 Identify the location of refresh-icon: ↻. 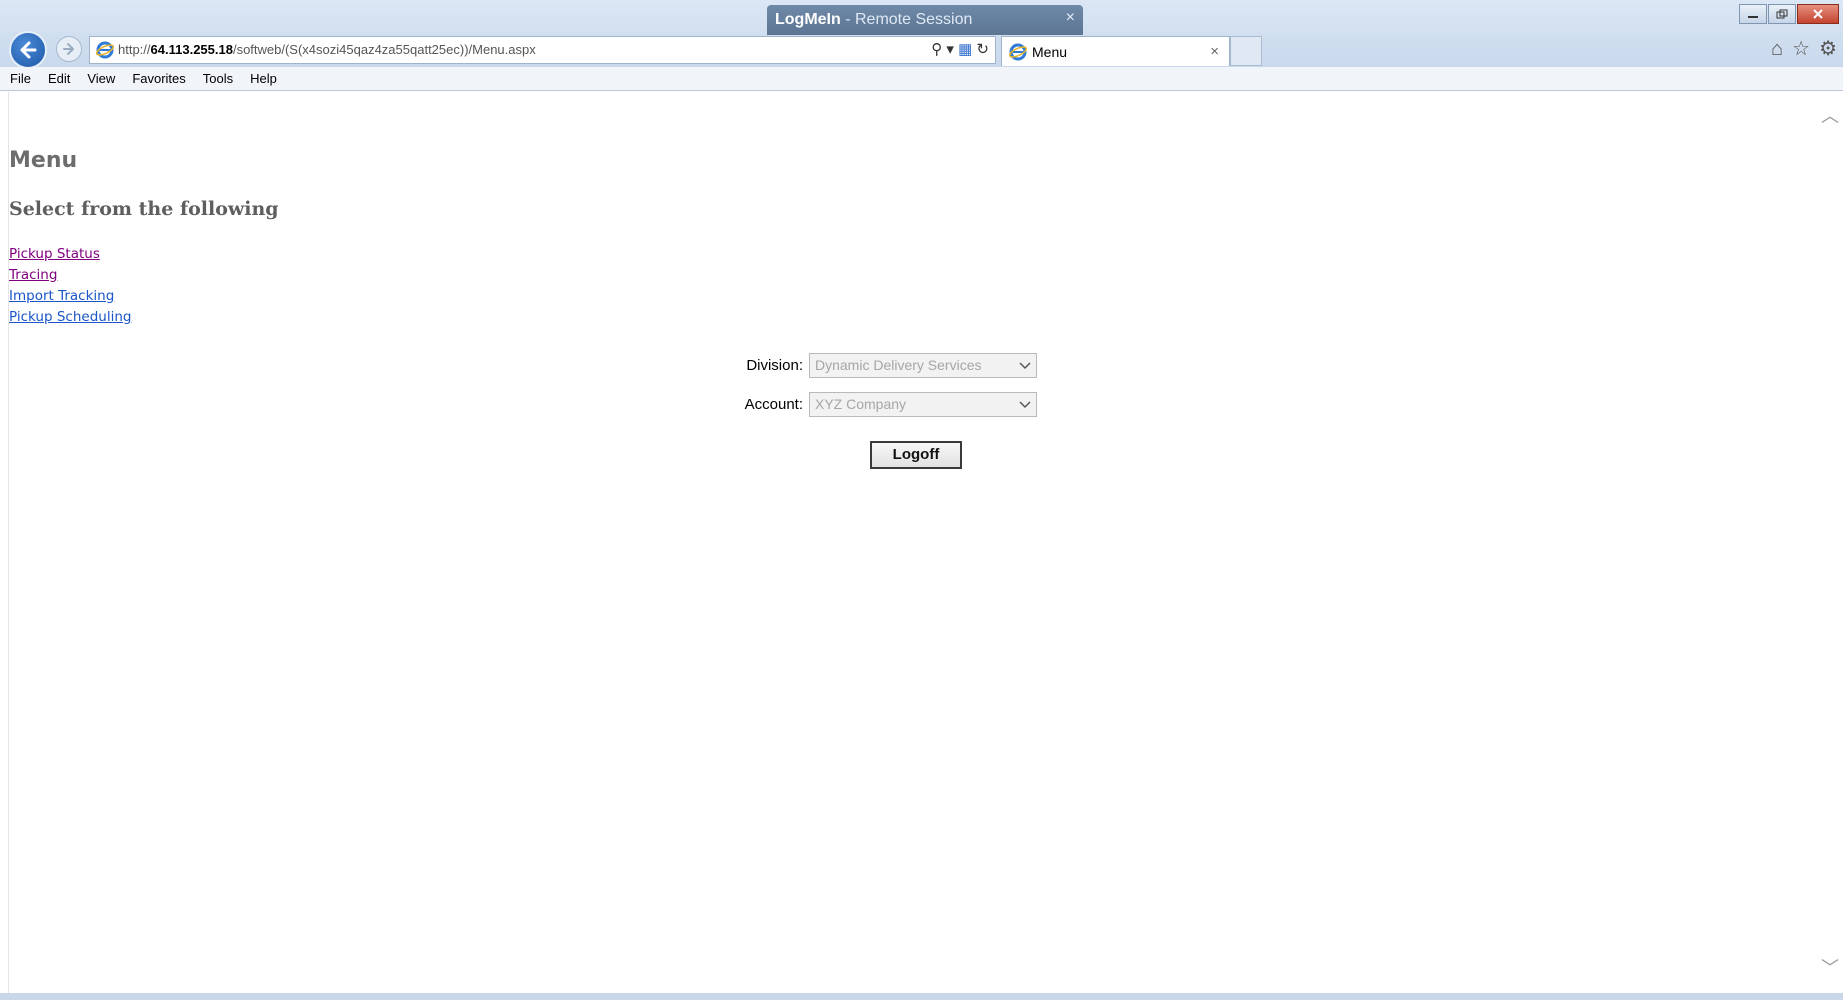
(982, 49).